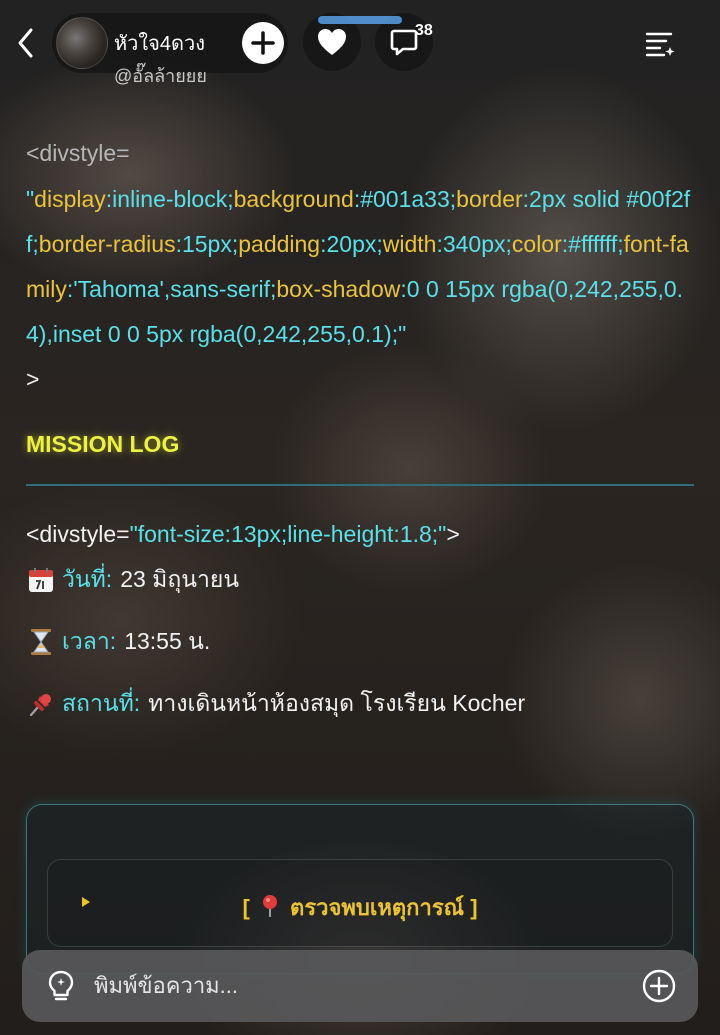 The height and width of the screenshot is (1035, 720). What do you see at coordinates (160, 76) in the screenshot?
I see `profile-handle: @อั๊ลล้ายยย` at bounding box center [160, 76].